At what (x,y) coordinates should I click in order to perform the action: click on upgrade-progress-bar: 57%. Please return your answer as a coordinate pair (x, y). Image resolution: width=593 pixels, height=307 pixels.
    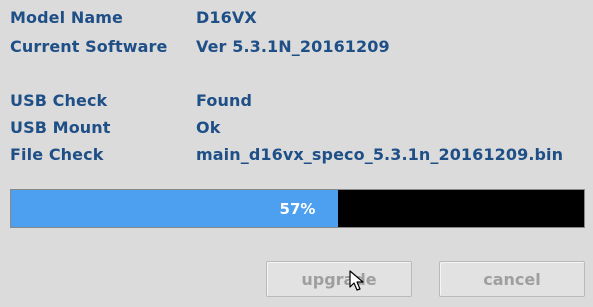
    Looking at the image, I should click on (297, 208).